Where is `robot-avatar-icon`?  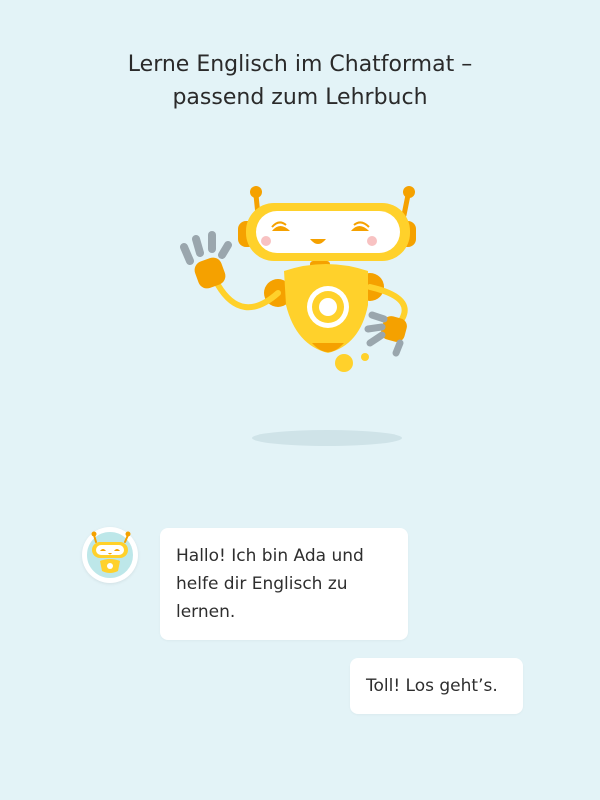 robot-avatar-icon is located at coordinates (110, 555).